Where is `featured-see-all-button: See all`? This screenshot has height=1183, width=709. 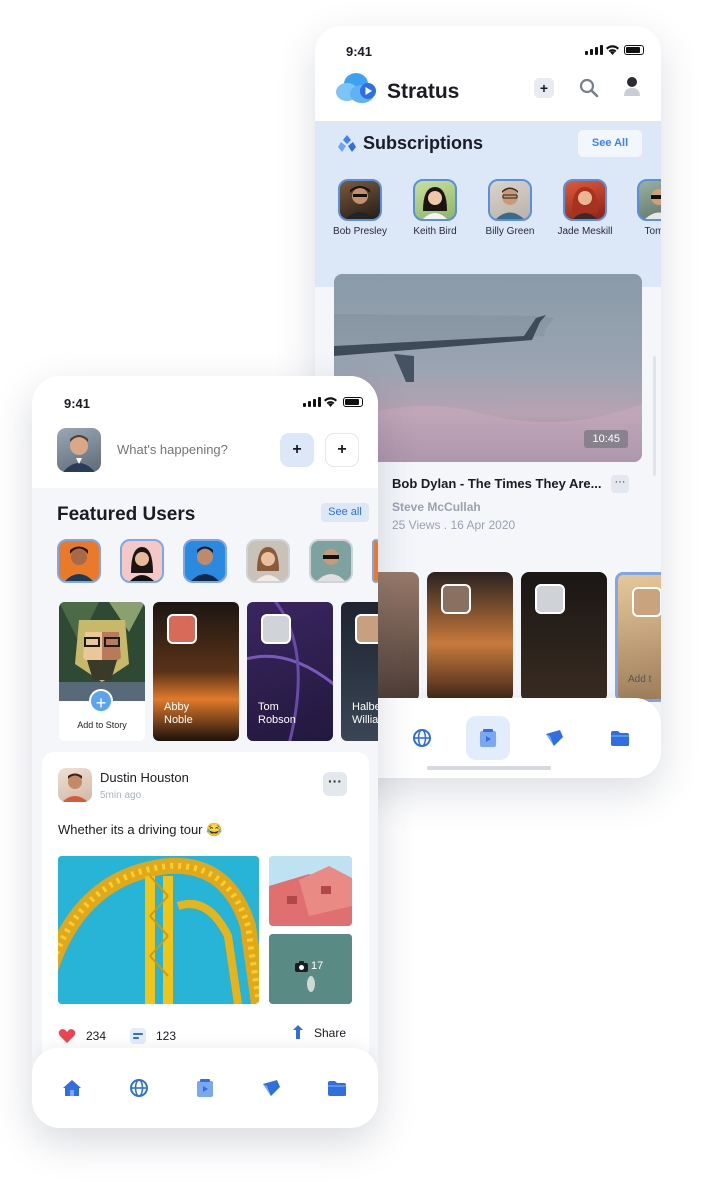 featured-see-all-button: See all is located at coordinates (345, 512).